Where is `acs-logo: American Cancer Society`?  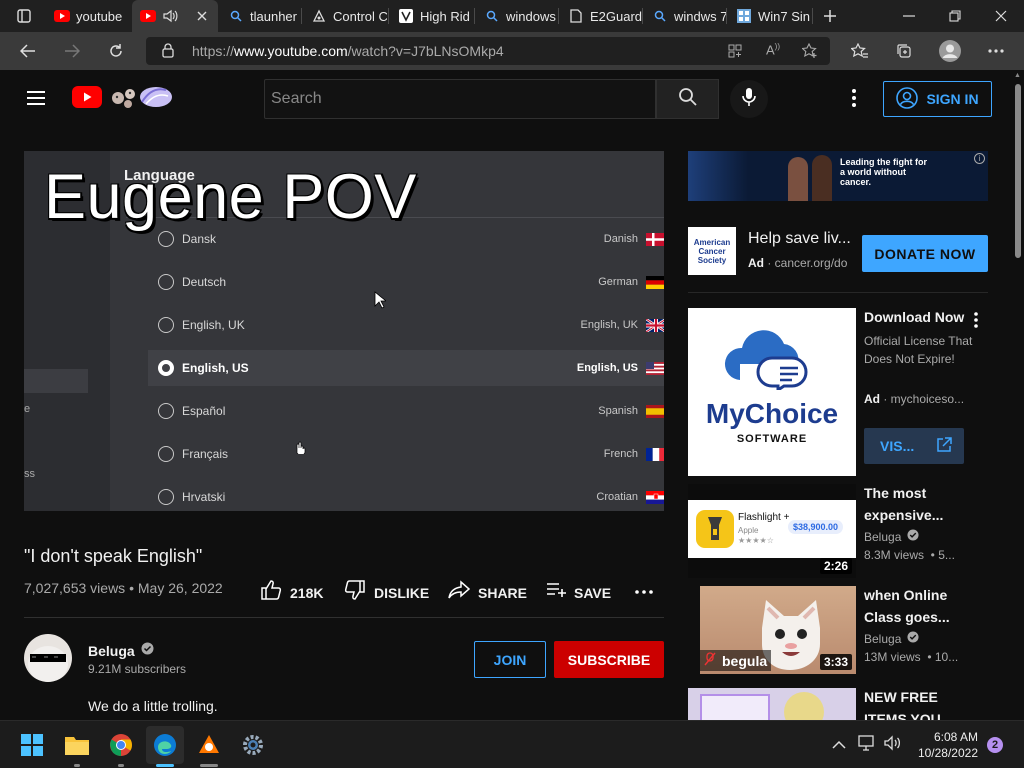
acs-logo: American Cancer Society is located at coordinates (712, 251).